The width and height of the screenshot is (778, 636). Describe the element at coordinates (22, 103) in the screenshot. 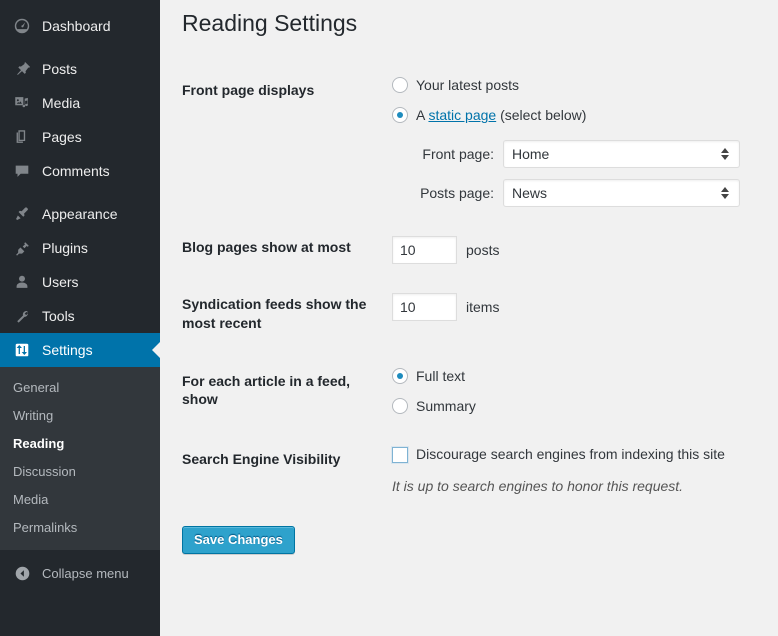

I see `media-icon` at that location.